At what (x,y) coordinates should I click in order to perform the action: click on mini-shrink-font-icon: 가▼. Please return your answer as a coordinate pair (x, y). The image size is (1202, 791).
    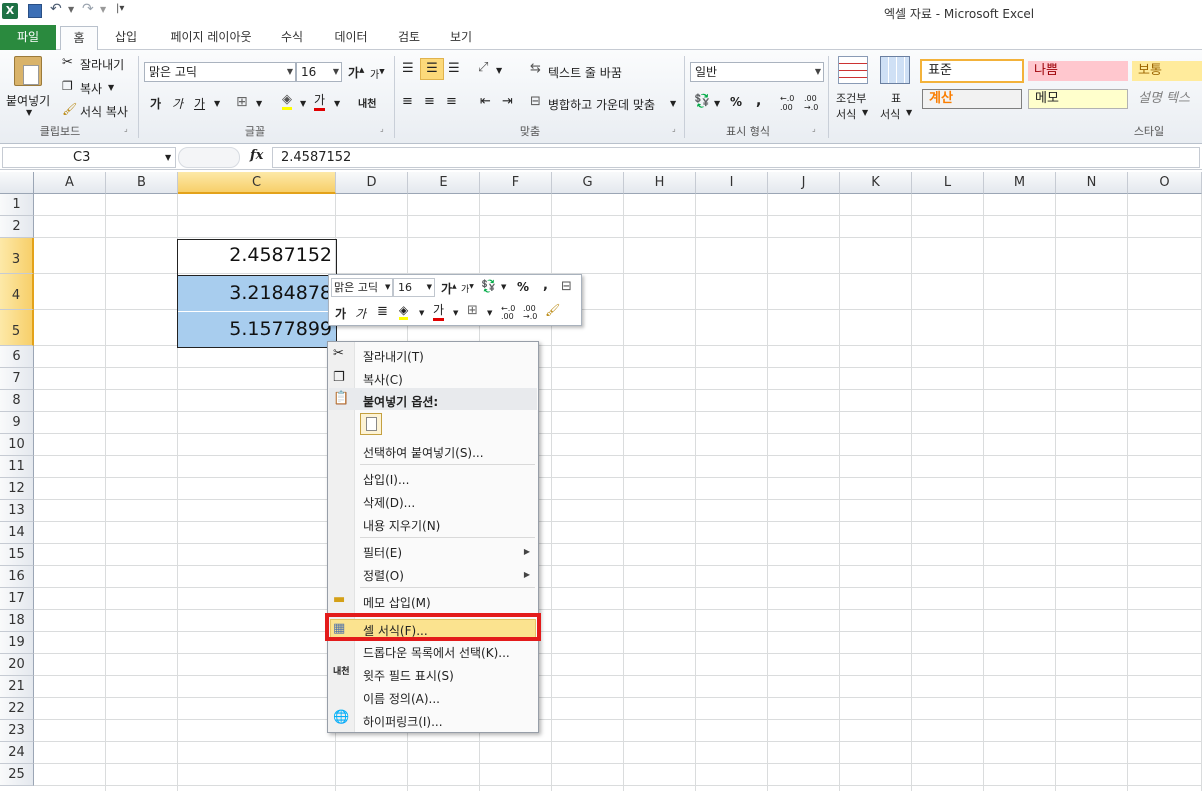
    Looking at the image, I should click on (467, 288).